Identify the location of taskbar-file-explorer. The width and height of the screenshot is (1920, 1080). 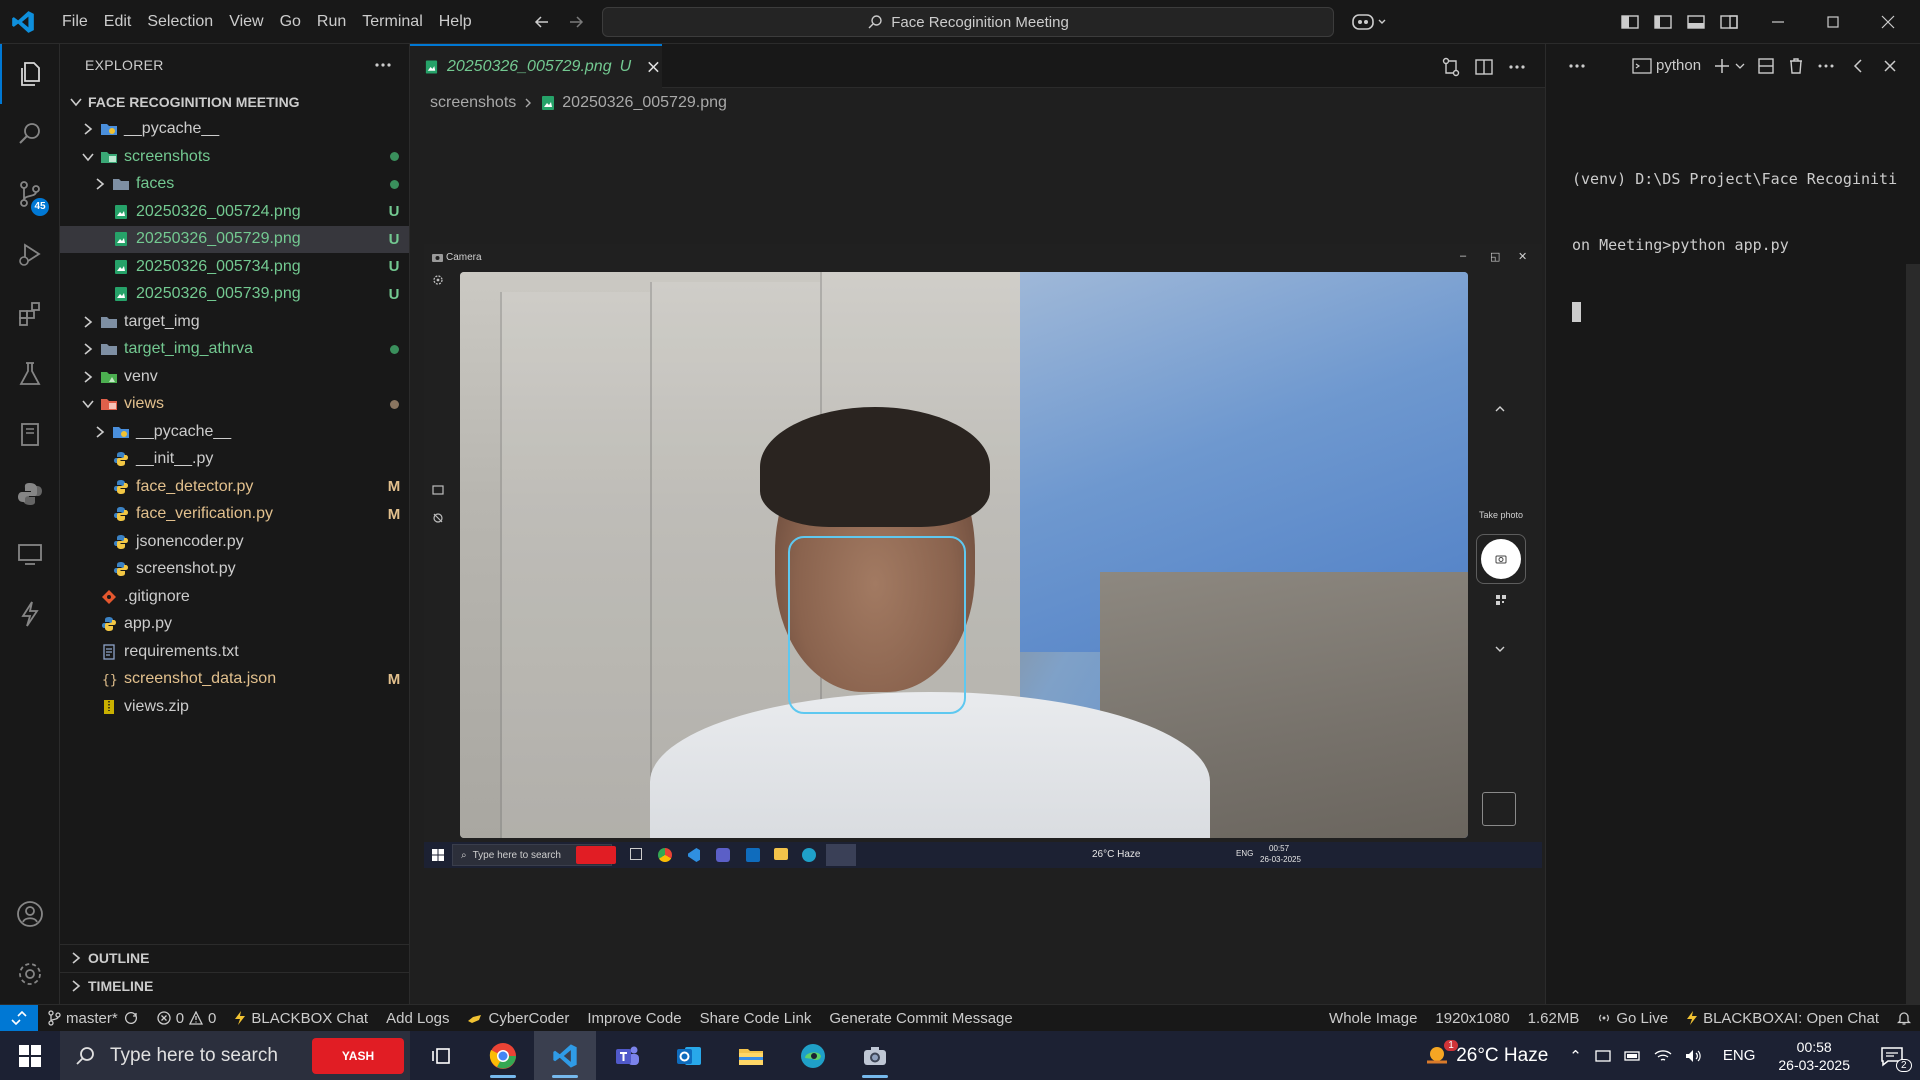
(751, 1055).